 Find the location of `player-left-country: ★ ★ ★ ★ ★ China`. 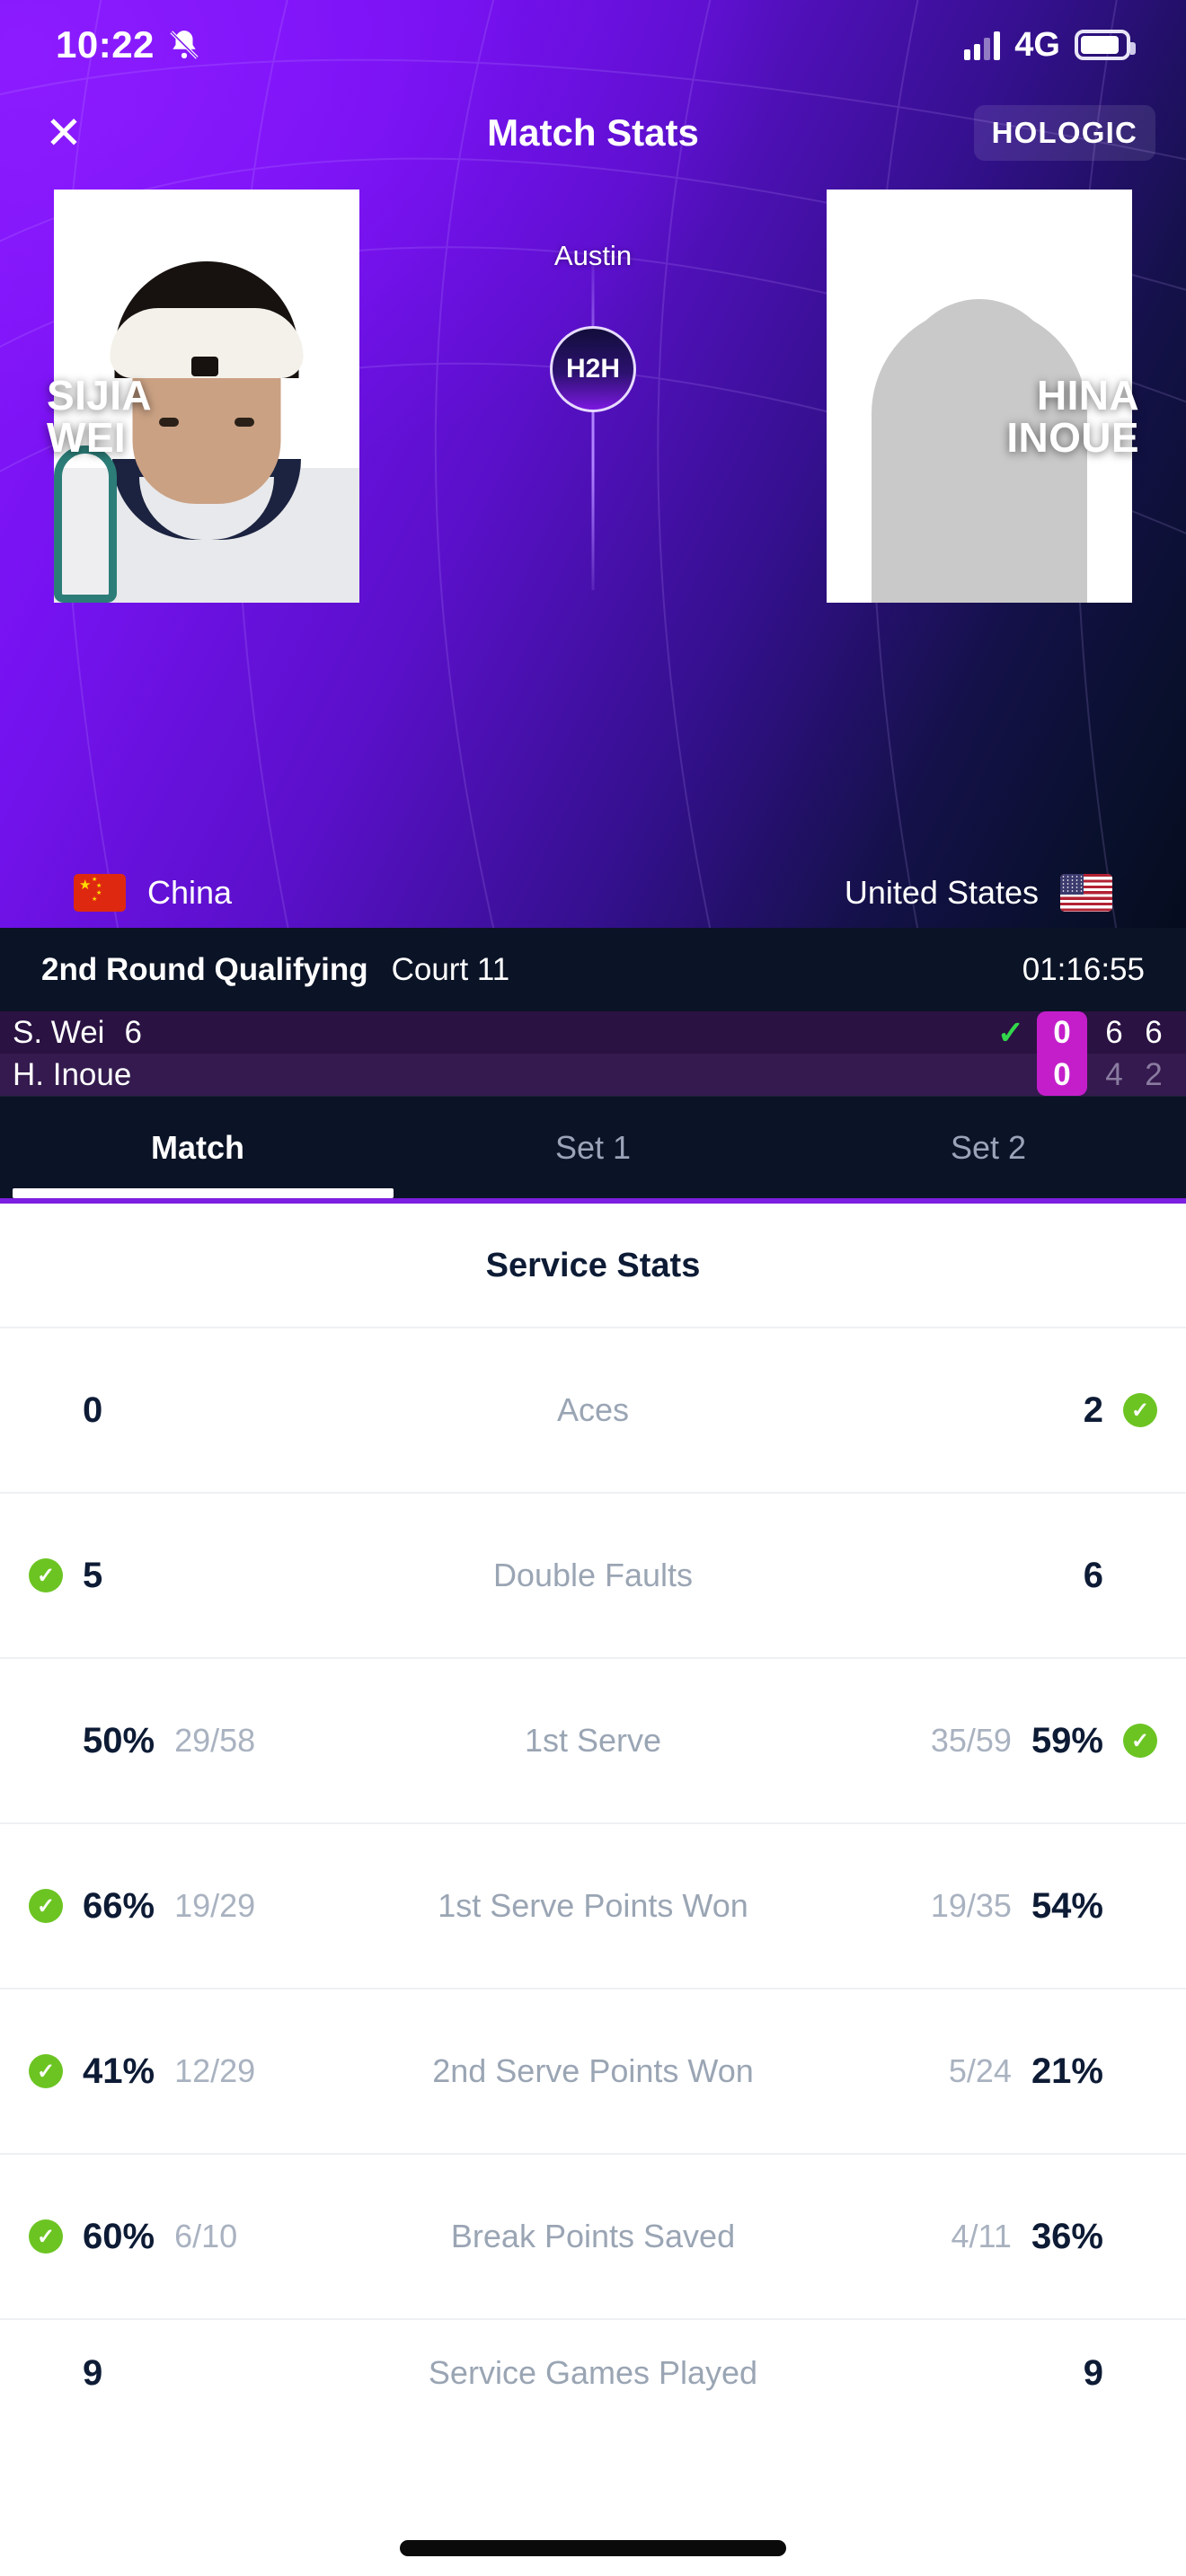

player-left-country: ★ ★ ★ ★ ★ China is located at coordinates (153, 893).